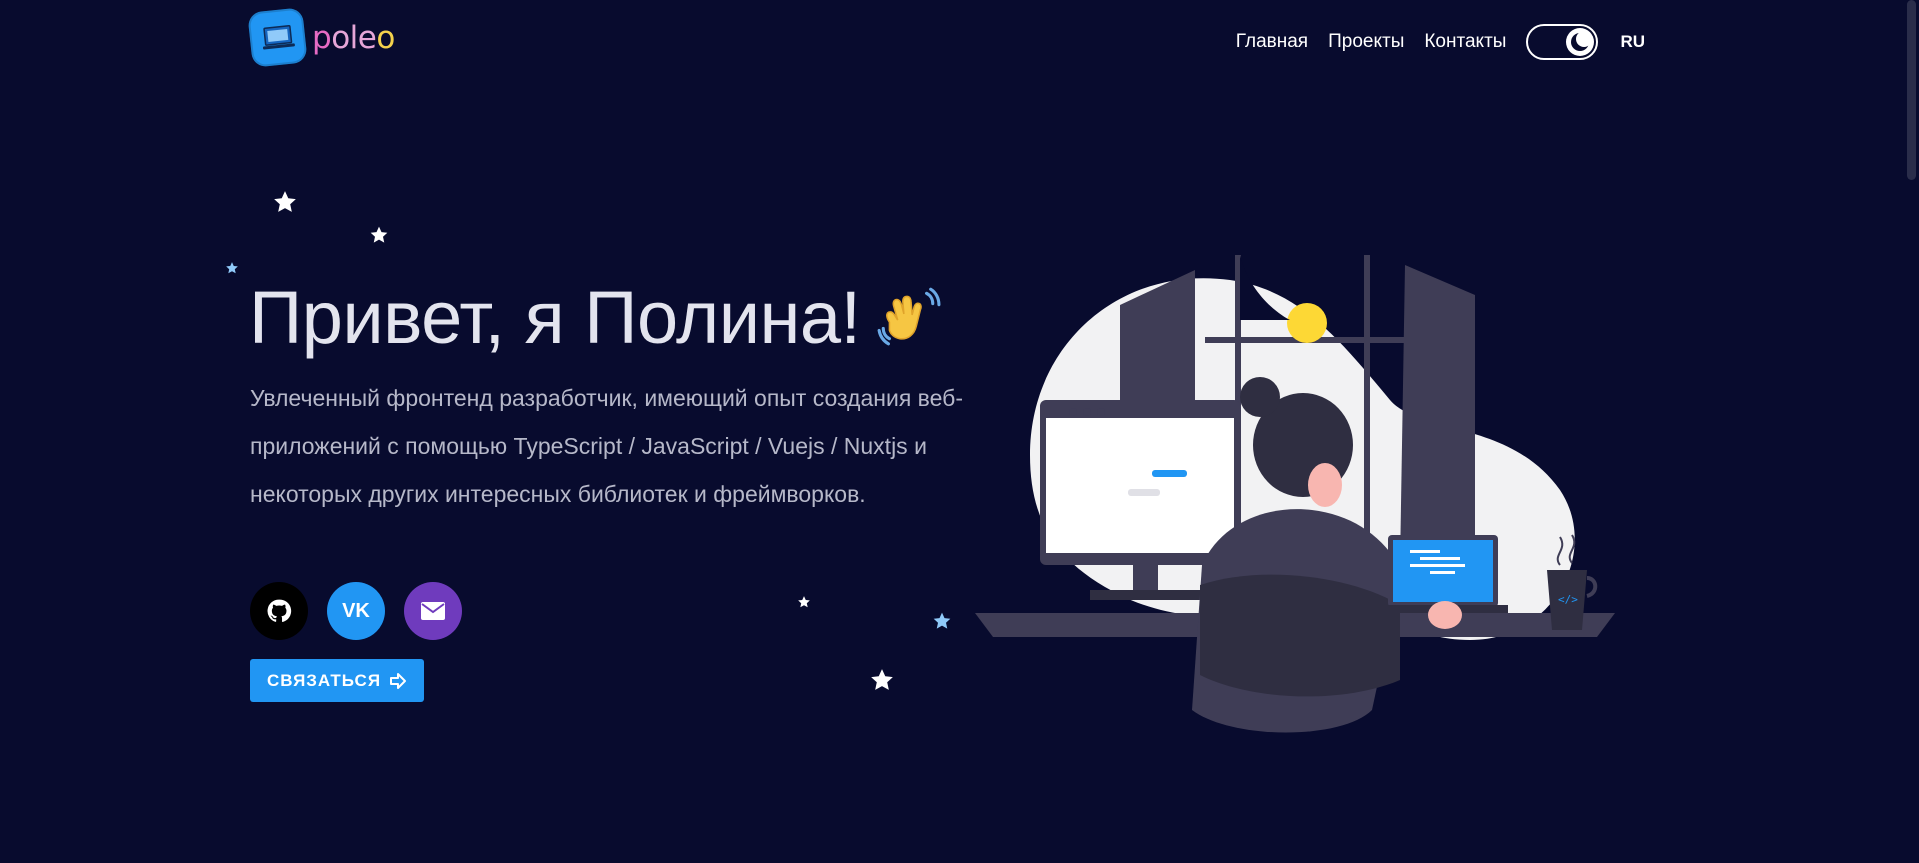  I want to click on laptop-icon, so click(277, 37).